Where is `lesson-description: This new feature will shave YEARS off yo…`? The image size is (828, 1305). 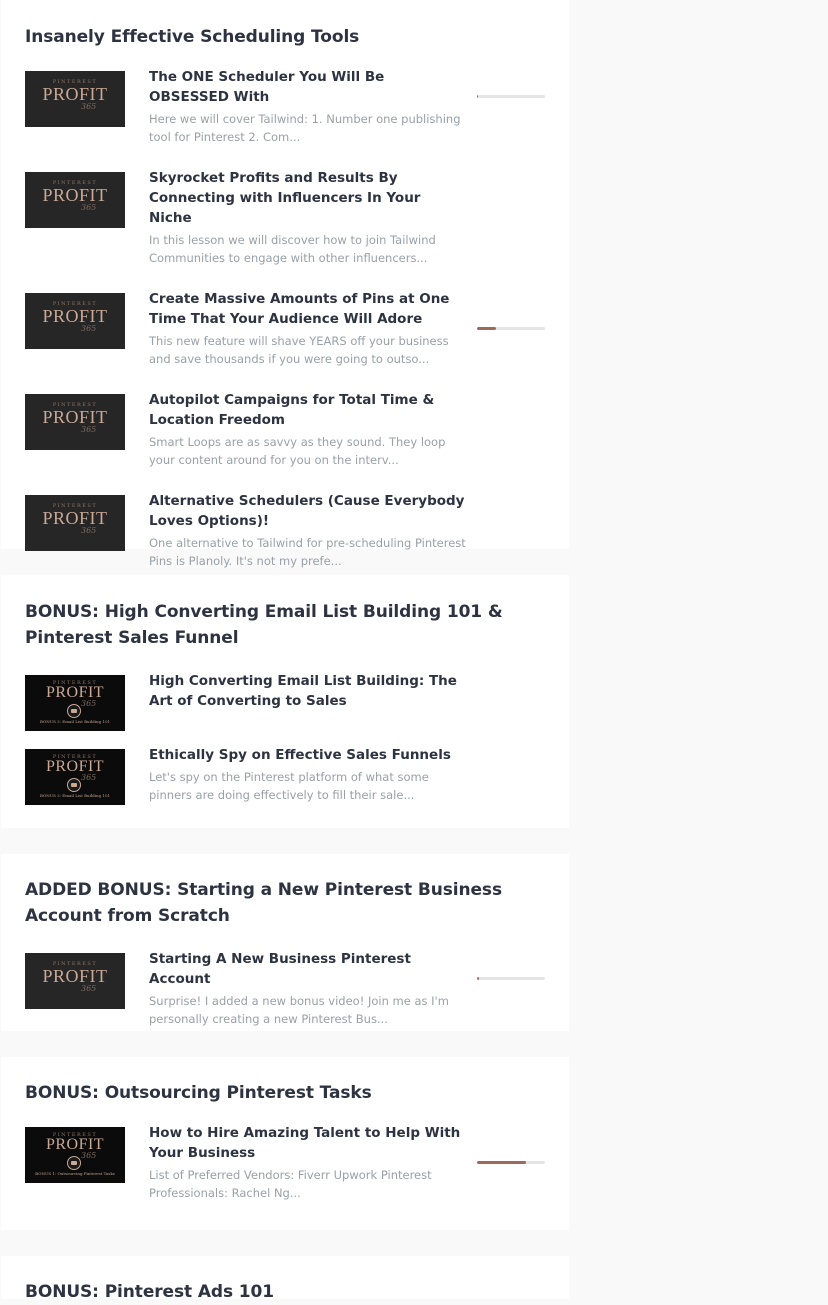
lesson-description: This new feature will shave YEARS off yo… is located at coordinates (299, 350).